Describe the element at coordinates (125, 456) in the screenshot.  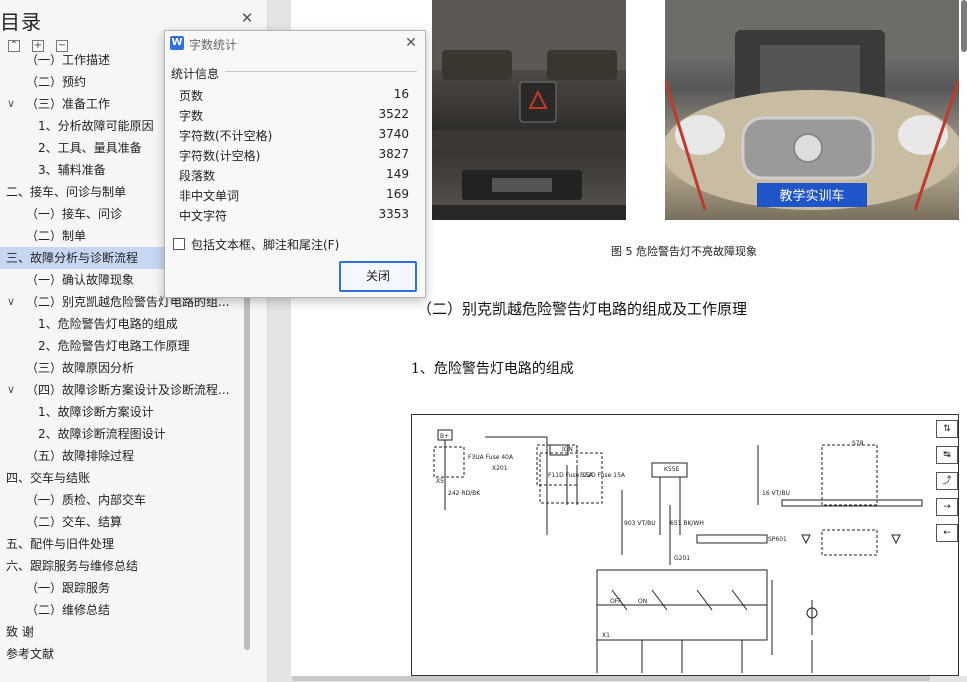
I see `outline-item: （五）故障排除过程` at that location.